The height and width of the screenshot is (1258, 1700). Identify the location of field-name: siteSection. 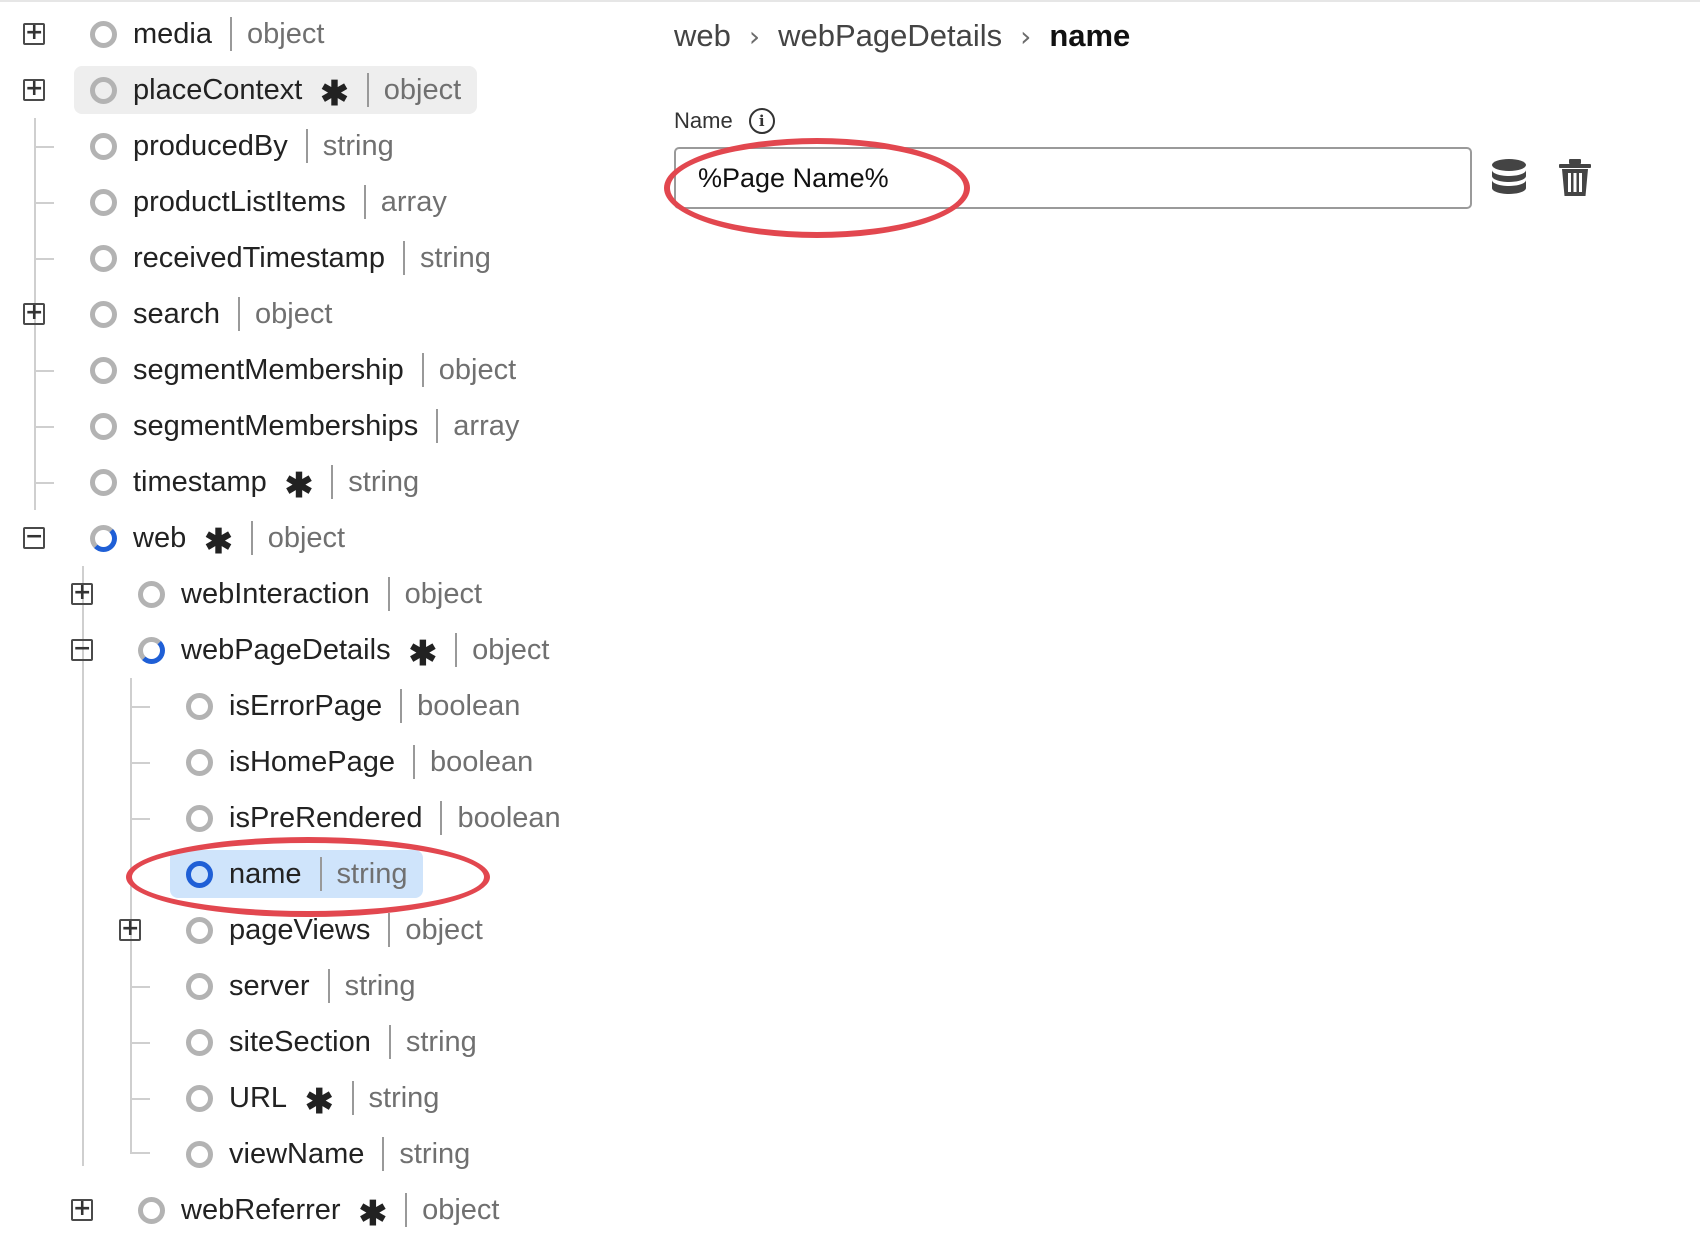
(300, 1041).